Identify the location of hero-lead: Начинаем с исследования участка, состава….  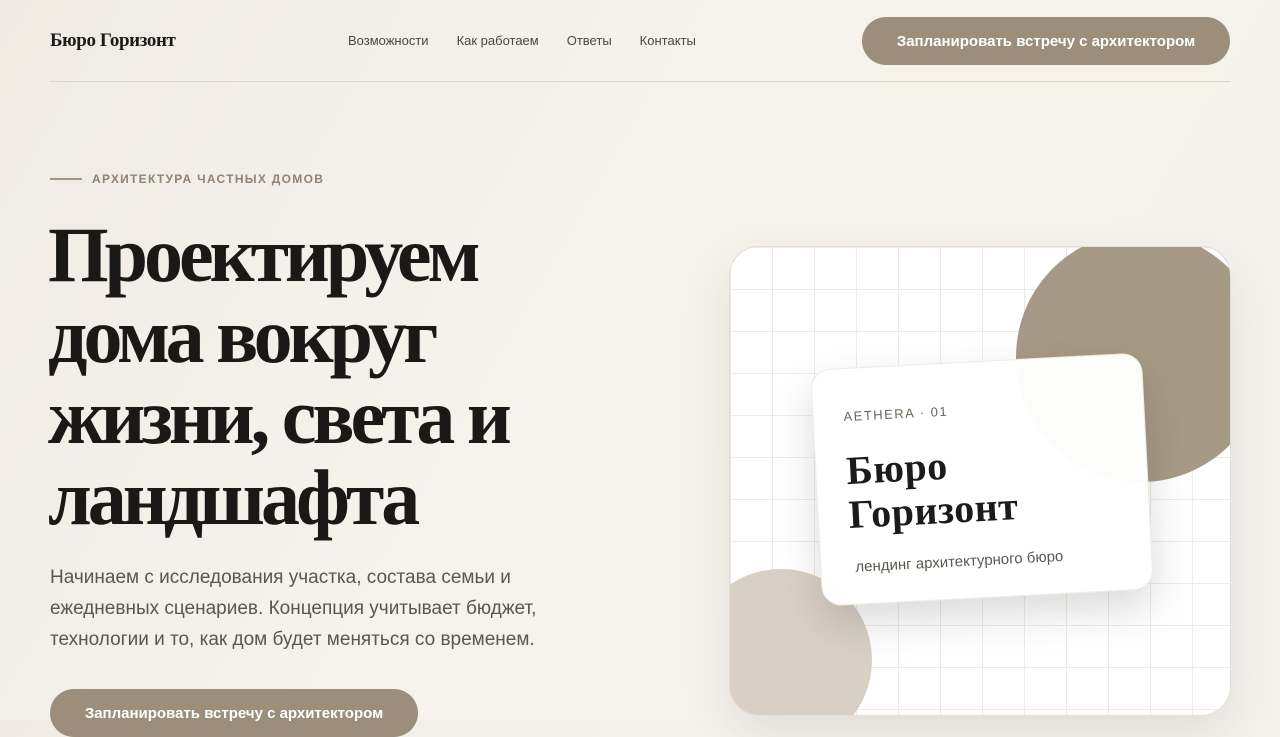
(293, 608).